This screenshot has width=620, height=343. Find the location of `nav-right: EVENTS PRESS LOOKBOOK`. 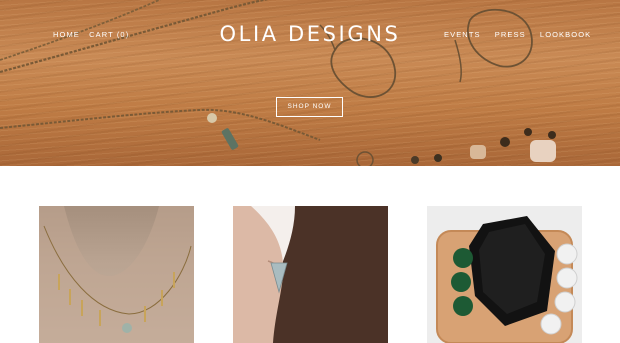

nav-right: EVENTS PRESS LOOKBOOK is located at coordinates (523, 34).